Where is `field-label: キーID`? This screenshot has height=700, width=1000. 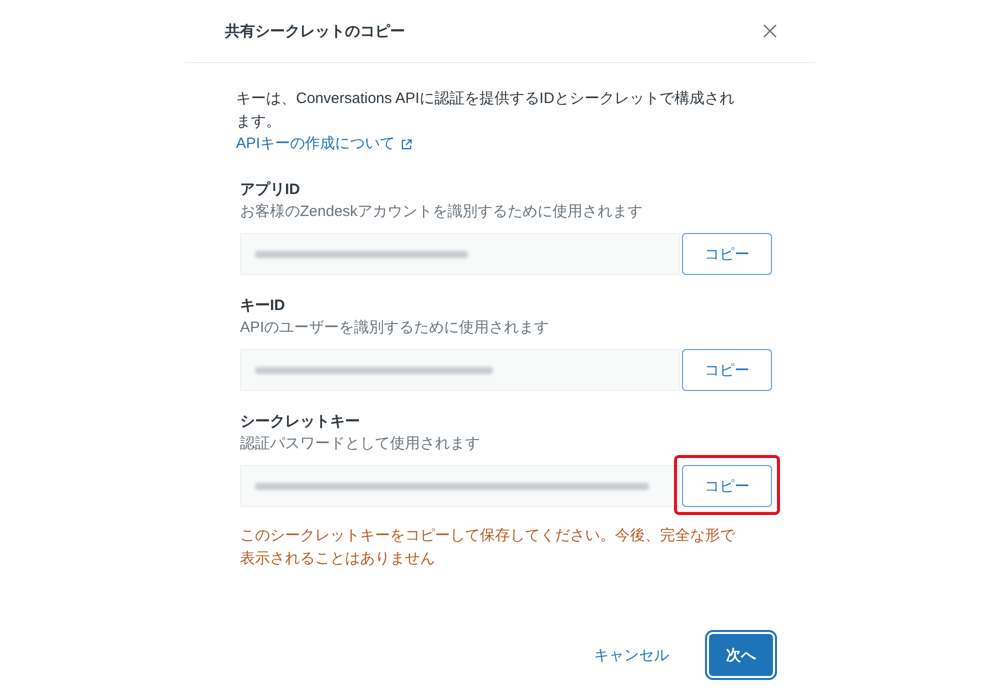 field-label: キーID is located at coordinates (262, 306).